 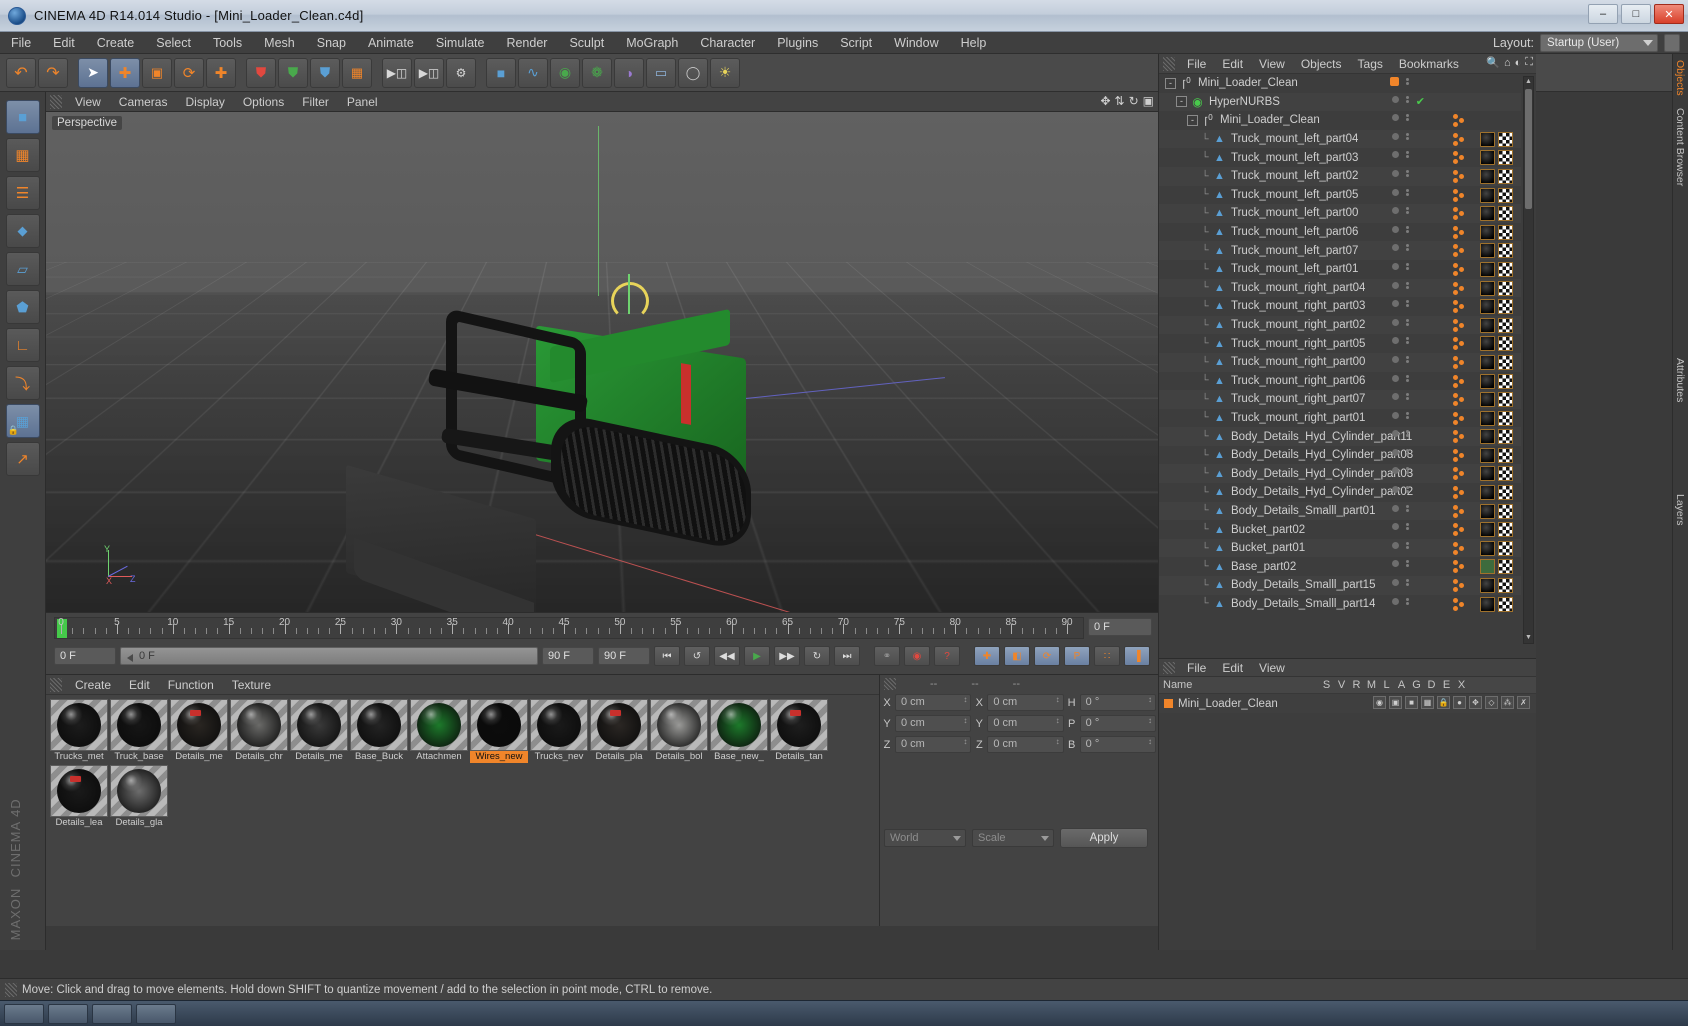 I want to click on maximize-button: □, so click(x=1636, y=14).